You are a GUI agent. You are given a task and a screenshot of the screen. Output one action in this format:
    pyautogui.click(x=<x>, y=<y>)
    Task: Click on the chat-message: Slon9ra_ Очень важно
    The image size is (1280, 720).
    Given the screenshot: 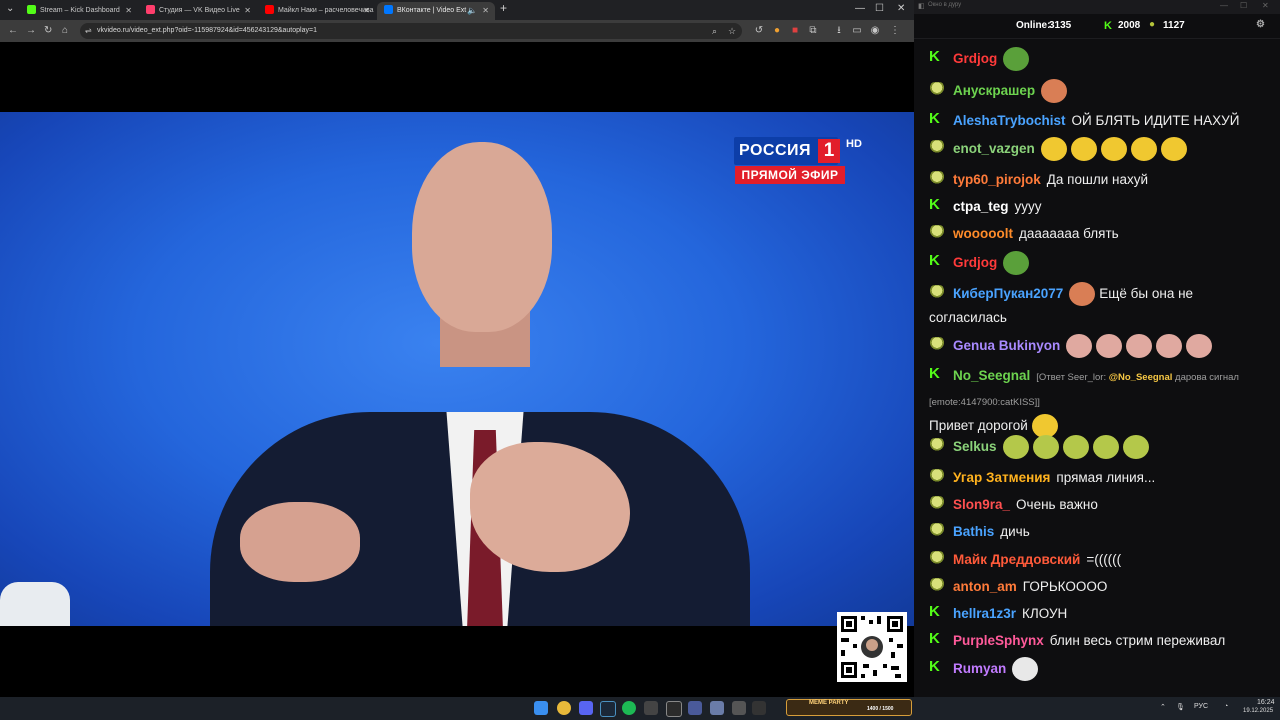 What is the action you would take?
    pyautogui.click(x=1101, y=504)
    